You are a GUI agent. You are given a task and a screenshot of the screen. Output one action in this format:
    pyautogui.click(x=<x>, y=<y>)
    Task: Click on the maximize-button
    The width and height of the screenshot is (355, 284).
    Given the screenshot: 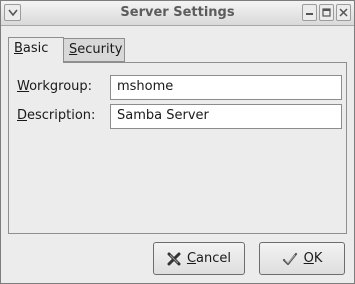 What is the action you would take?
    pyautogui.click(x=326, y=12)
    